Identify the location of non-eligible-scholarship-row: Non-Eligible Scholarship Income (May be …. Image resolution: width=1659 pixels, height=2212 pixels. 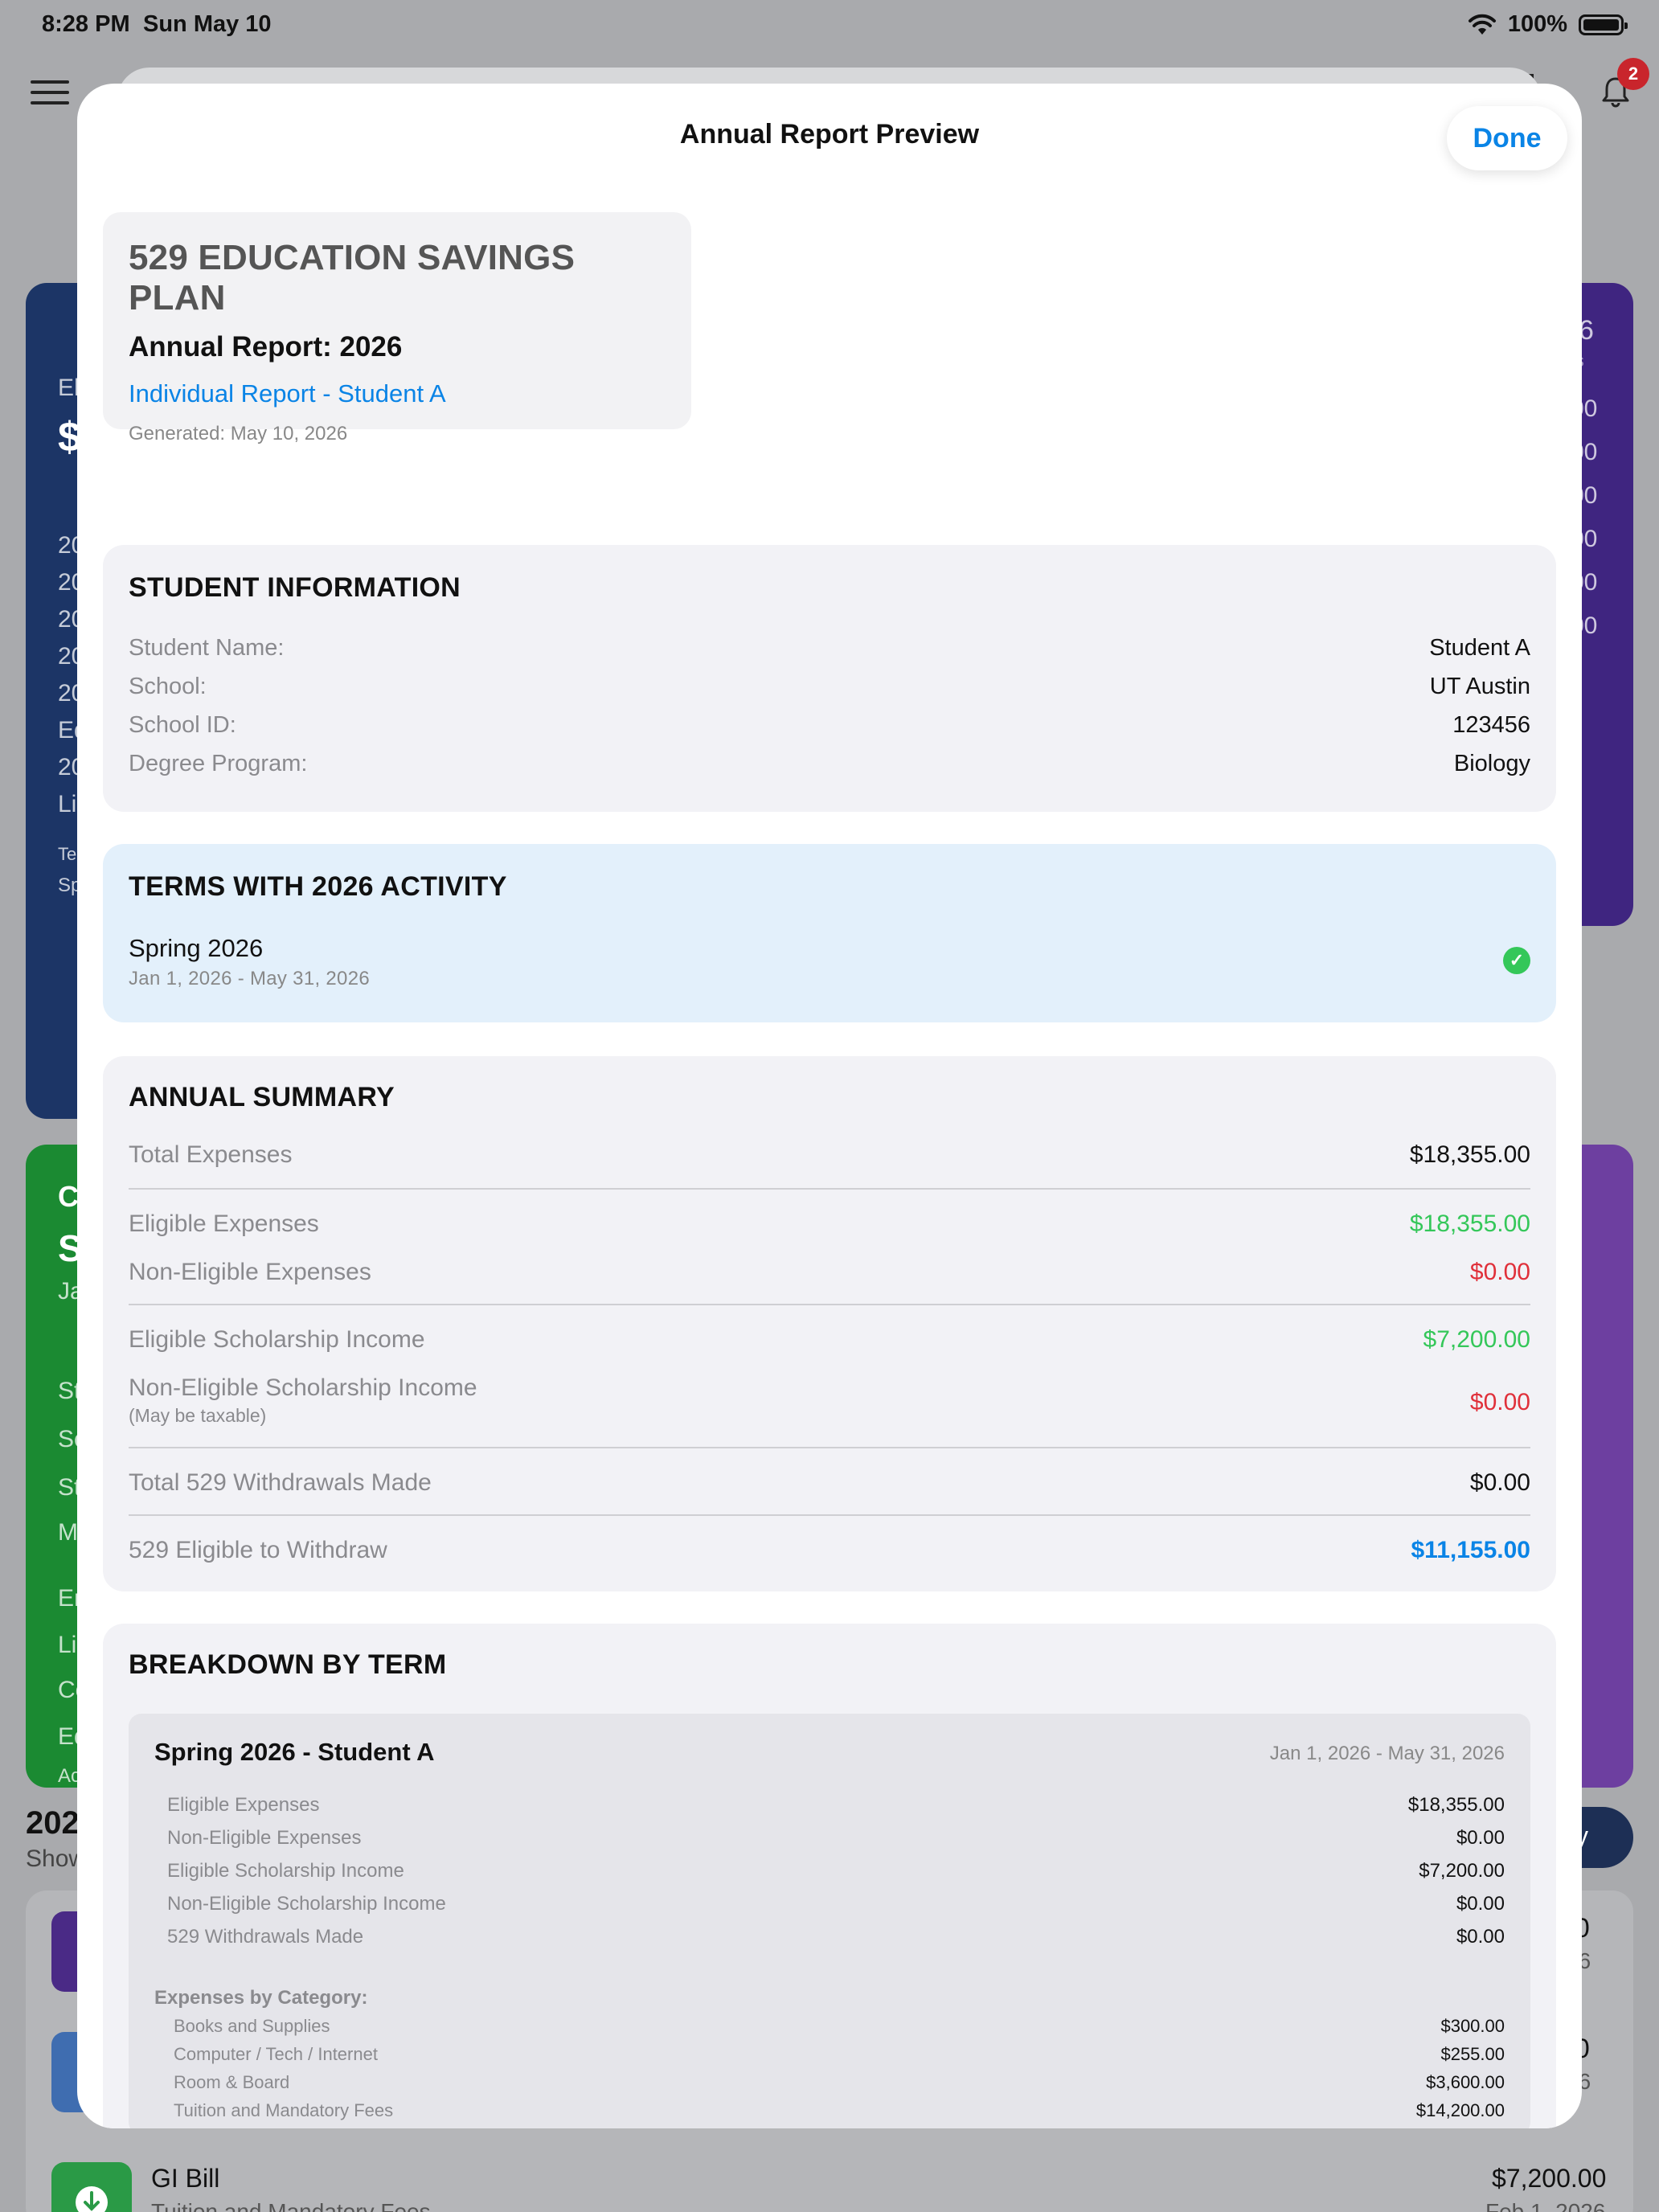
(829, 1400).